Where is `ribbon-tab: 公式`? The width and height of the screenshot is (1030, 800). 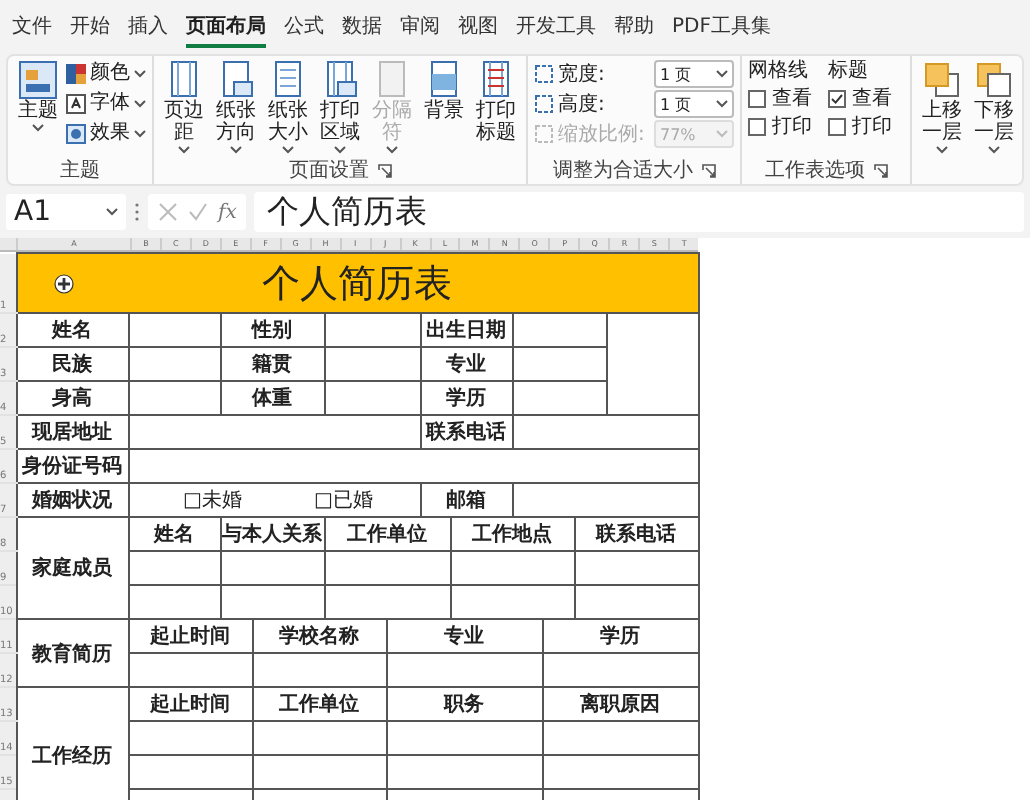 ribbon-tab: 公式 is located at coordinates (304, 29).